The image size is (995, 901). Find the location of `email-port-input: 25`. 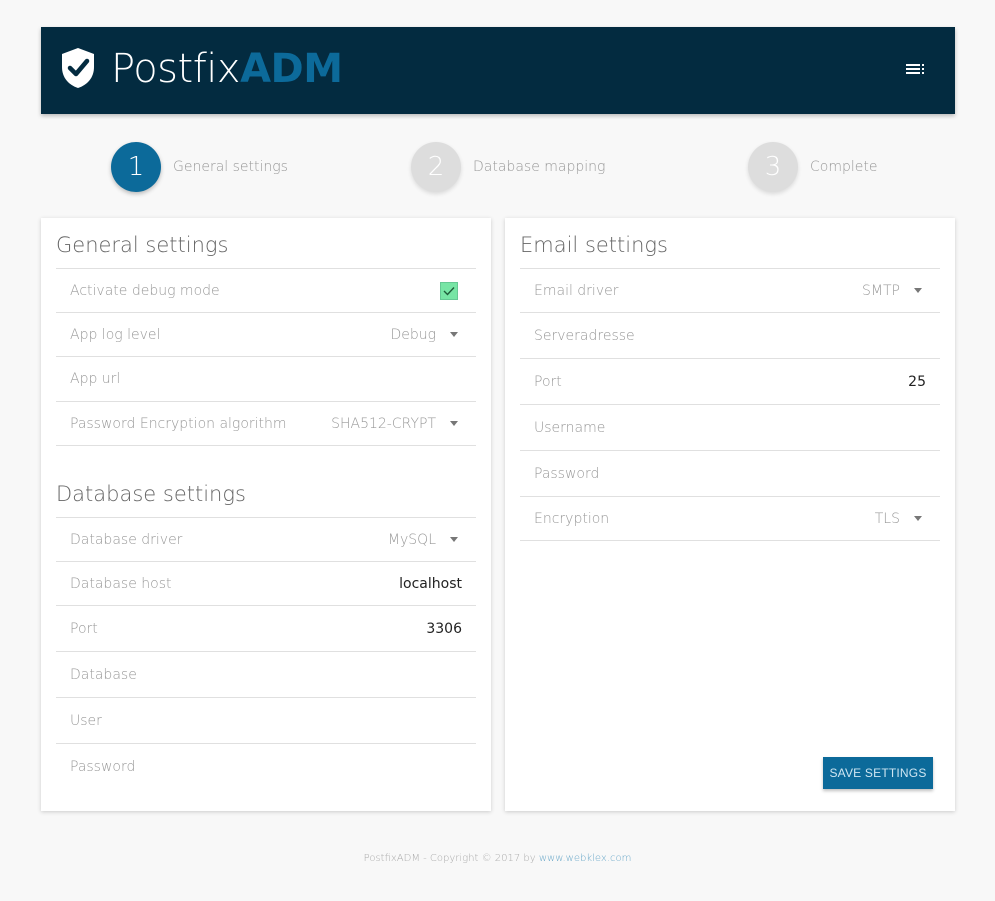

email-port-input: 25 is located at coordinates (917, 382).